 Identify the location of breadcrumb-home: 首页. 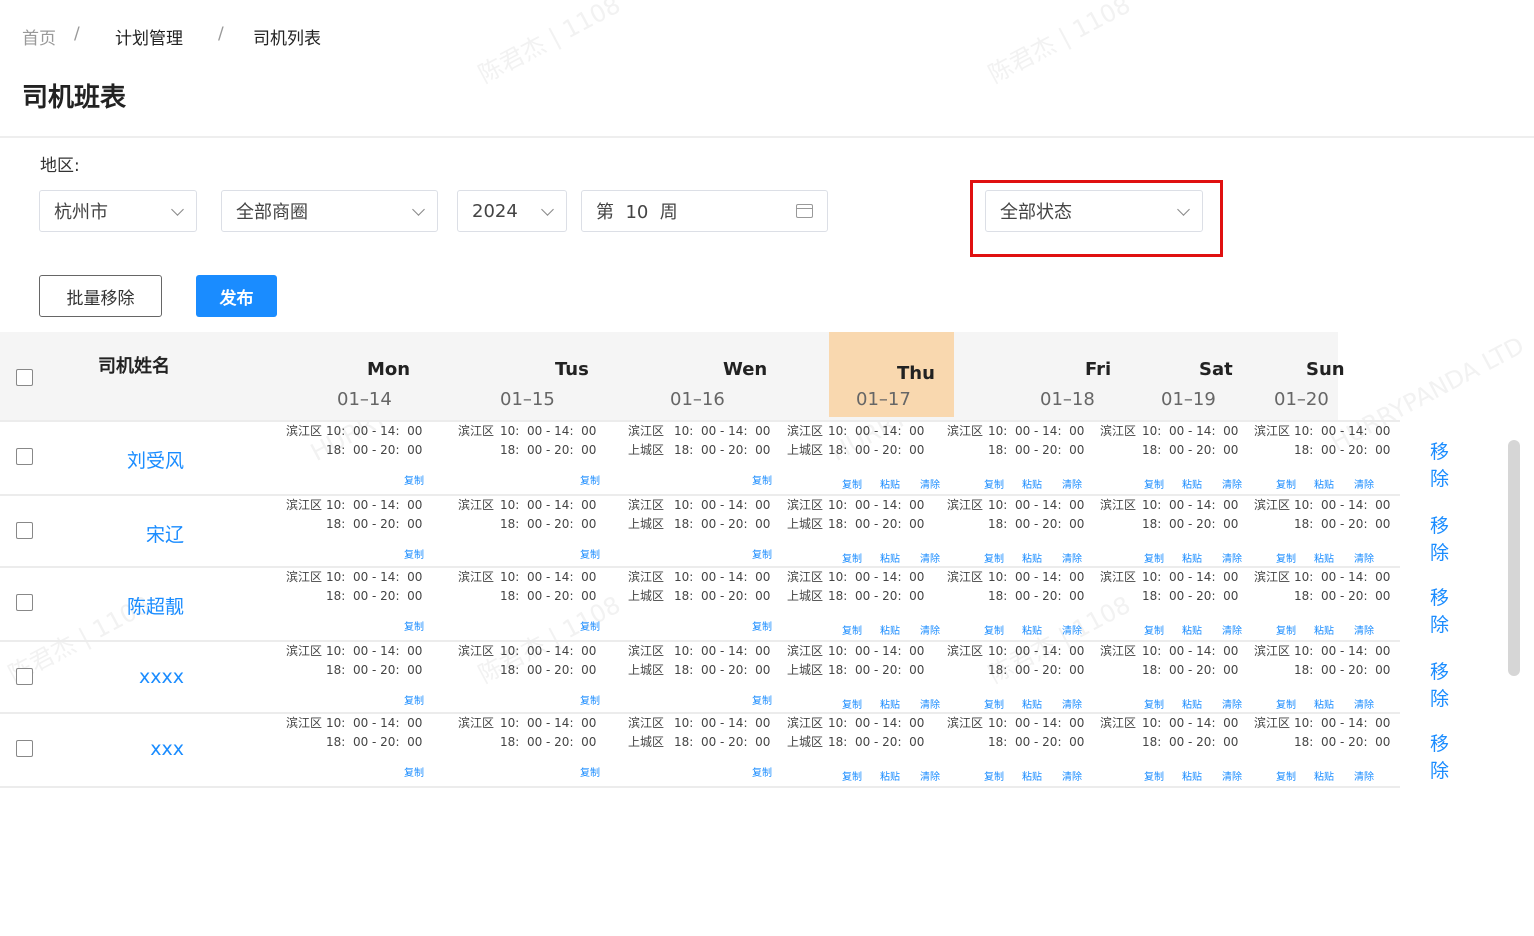
(39, 36).